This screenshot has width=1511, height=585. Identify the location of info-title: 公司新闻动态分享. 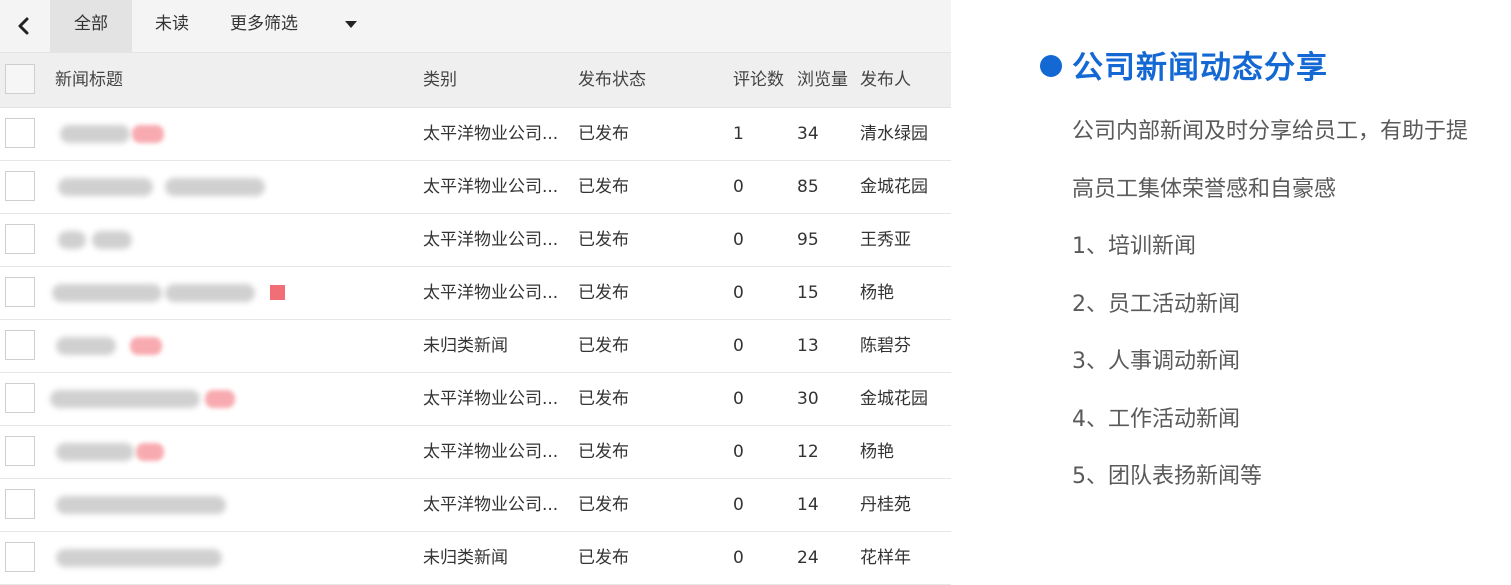
(1200, 68).